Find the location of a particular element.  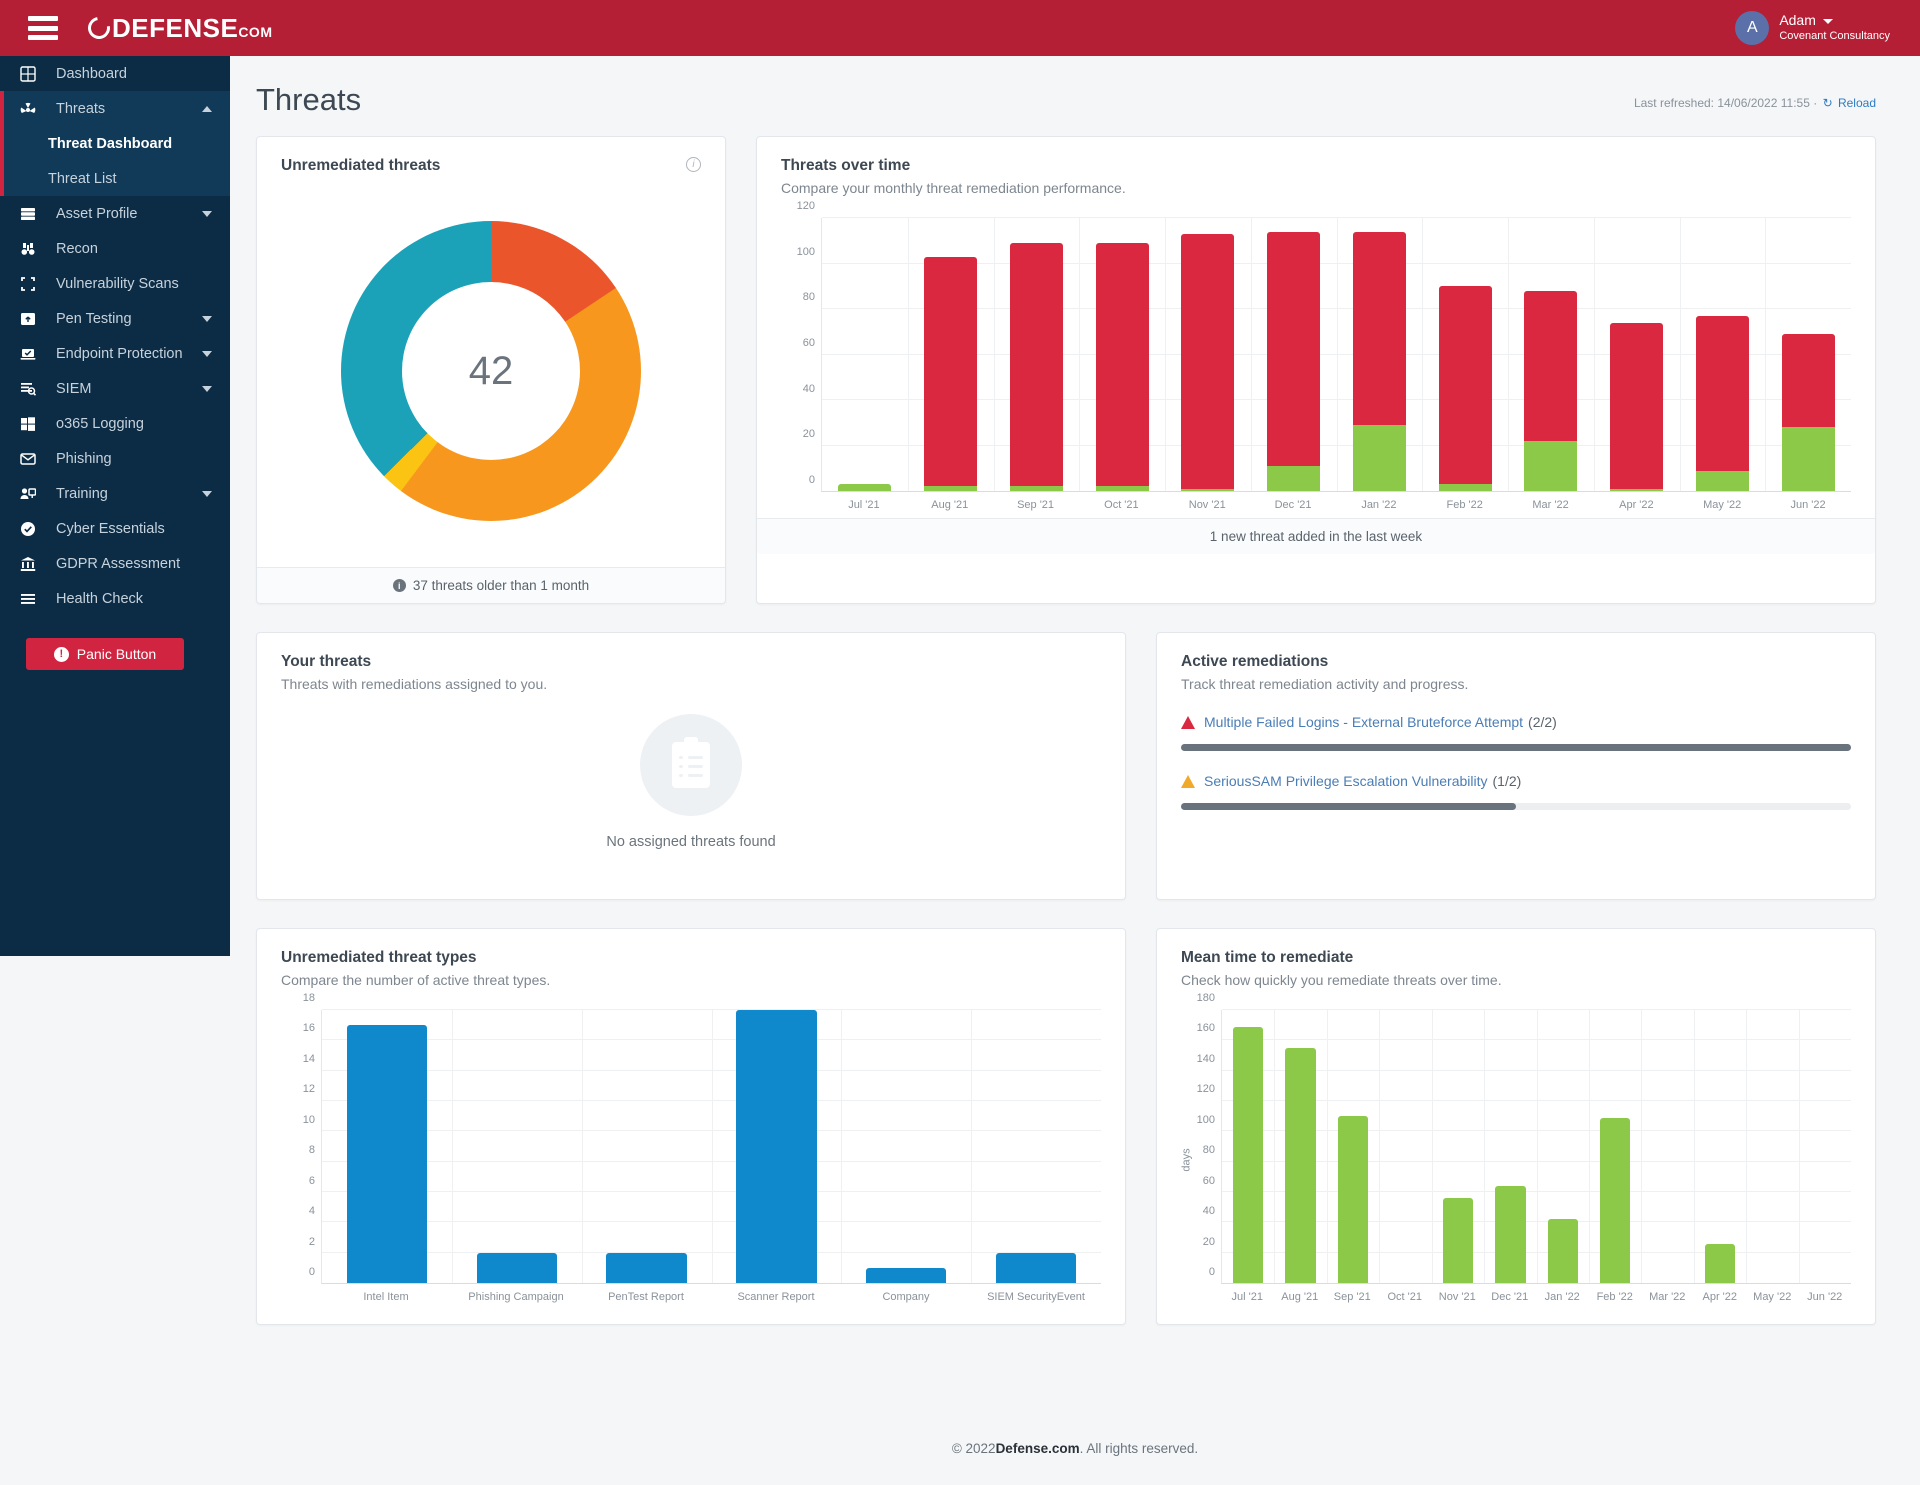

chevron-up-icon is located at coordinates (207, 108).